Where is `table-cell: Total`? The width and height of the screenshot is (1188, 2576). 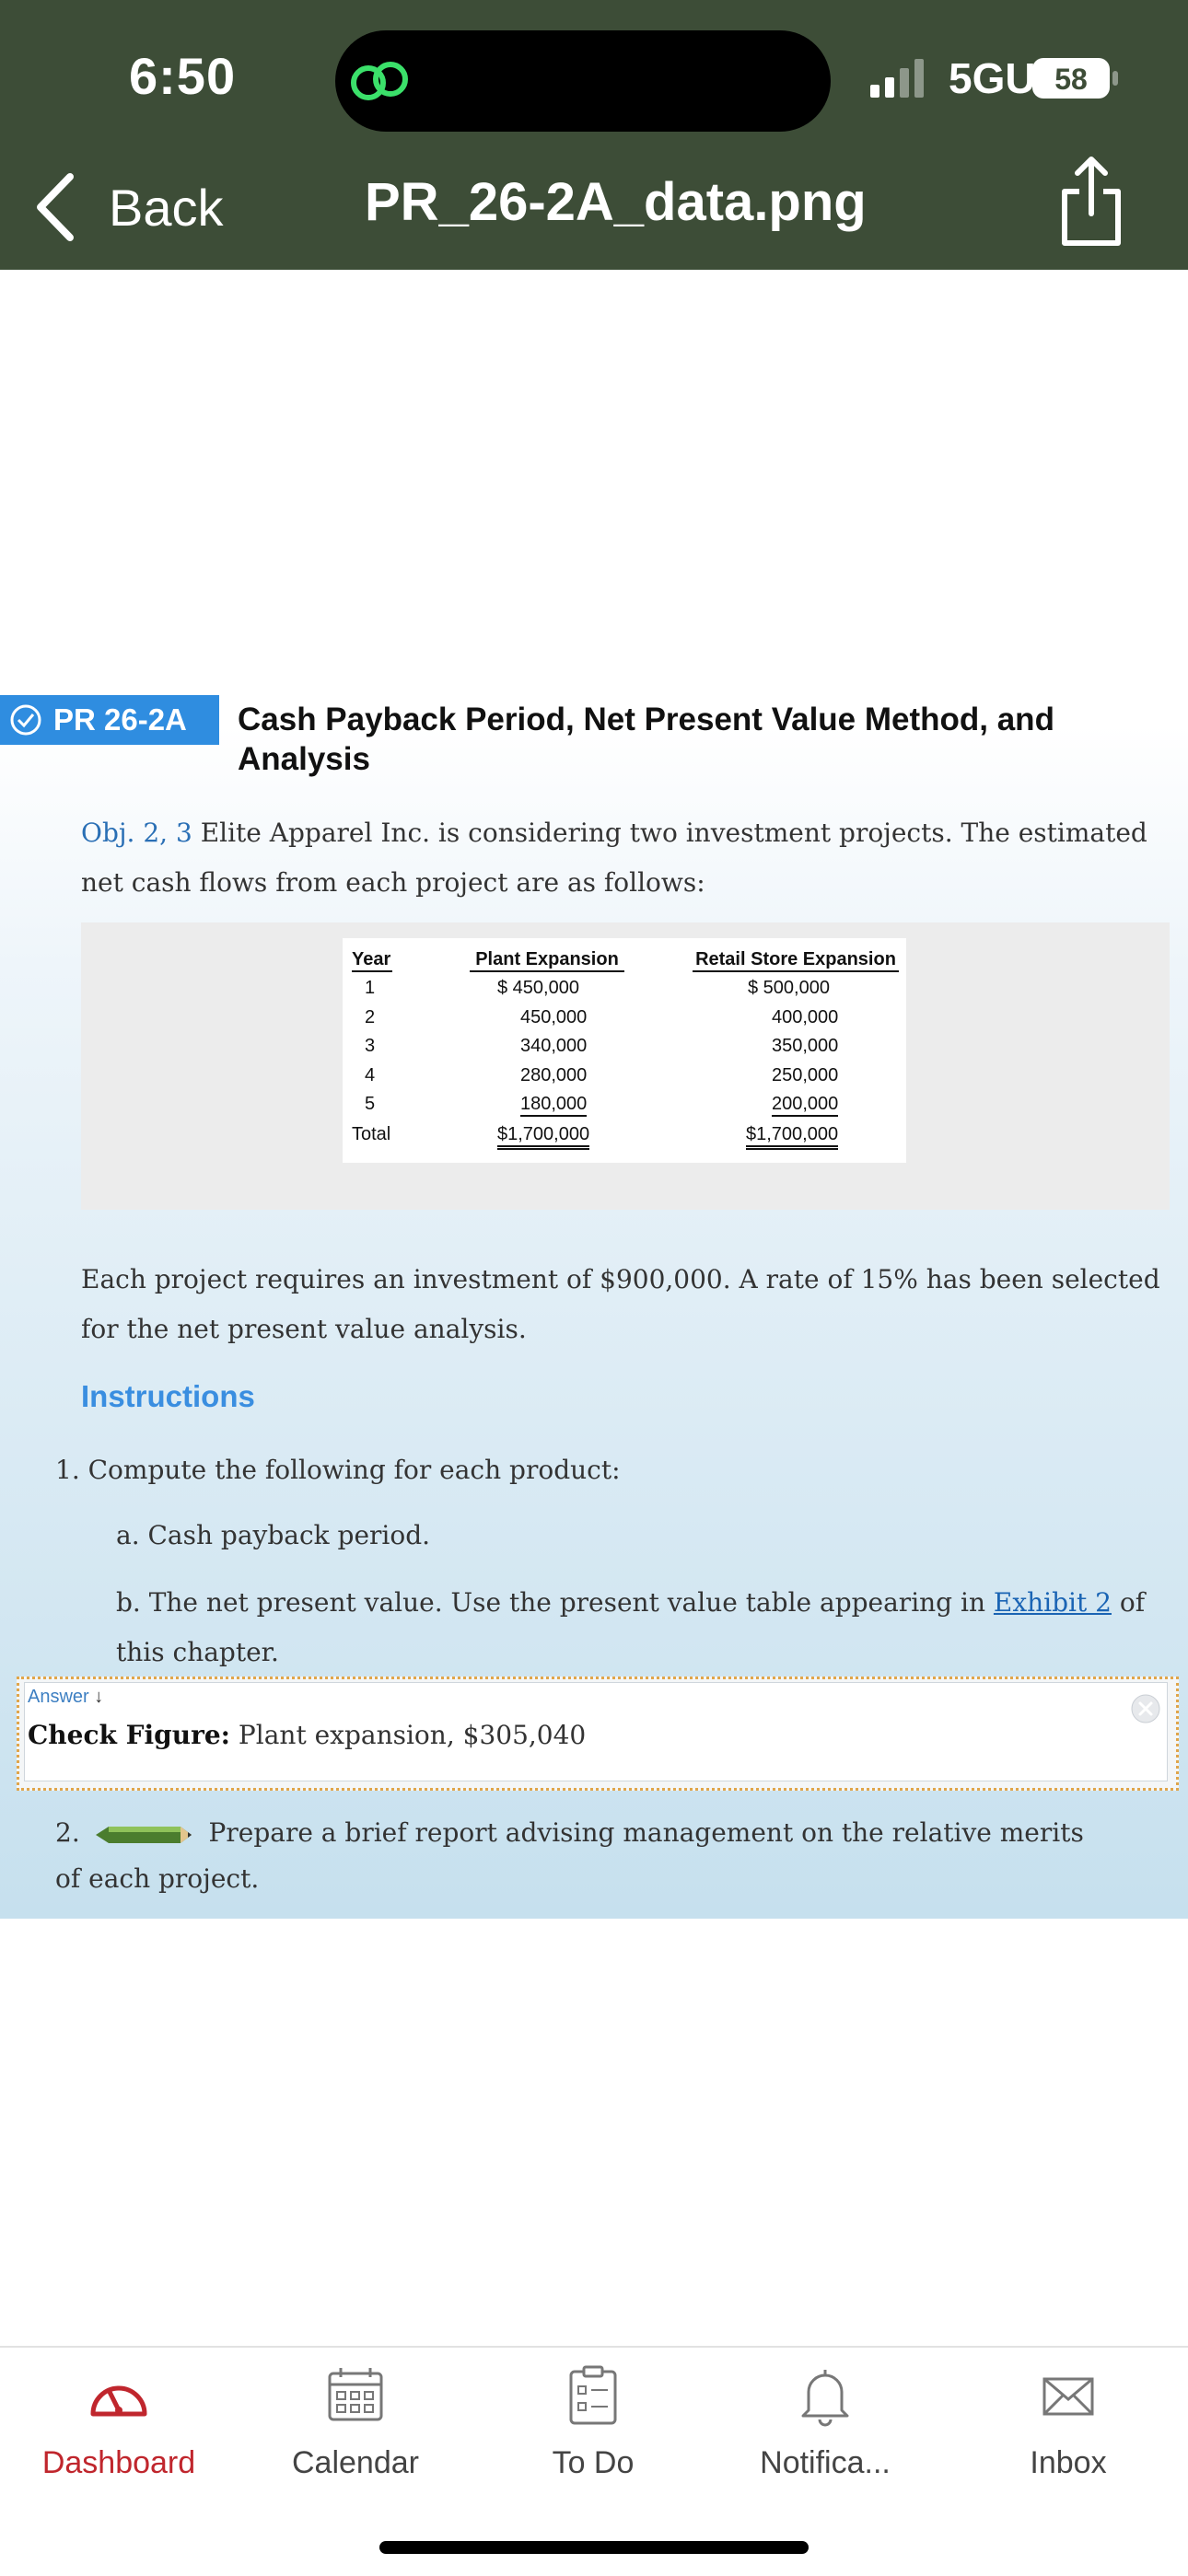
table-cell: Total is located at coordinates (371, 1134).